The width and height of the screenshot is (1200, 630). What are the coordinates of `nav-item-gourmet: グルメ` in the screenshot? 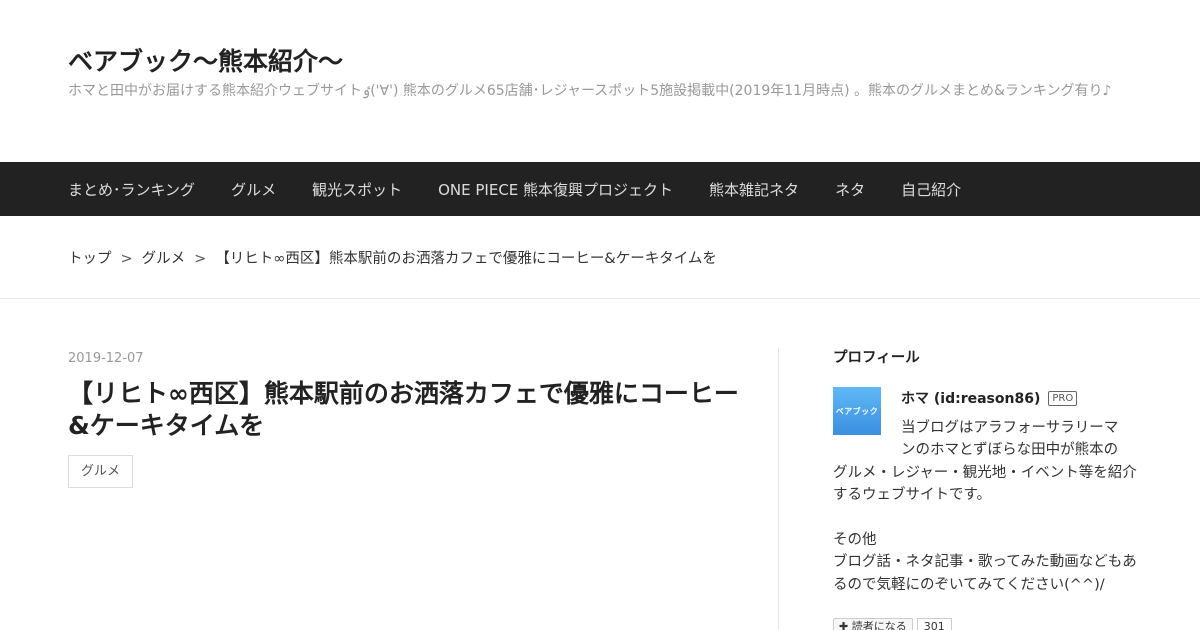 It's located at (253, 189).